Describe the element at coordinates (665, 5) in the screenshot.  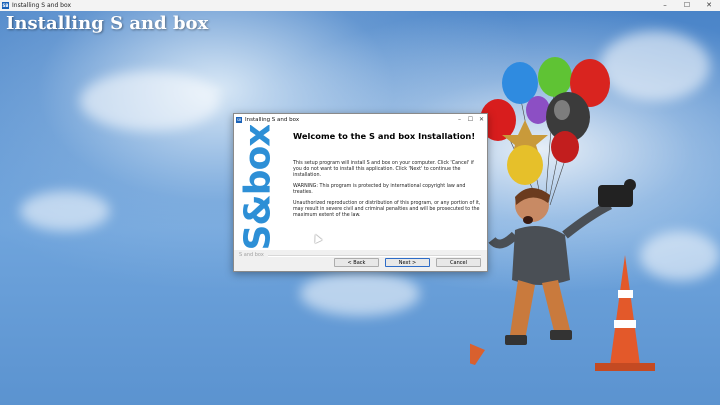
I see `minimize-button: –` at that location.